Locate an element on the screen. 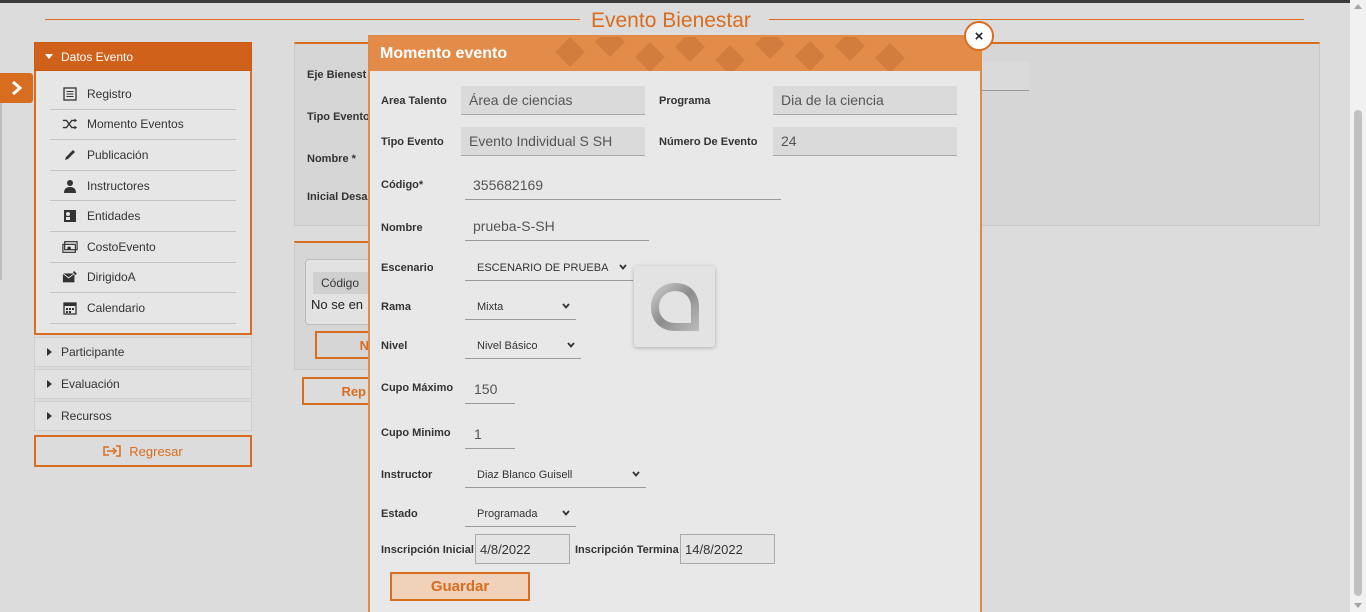  sign-out-icon is located at coordinates (112, 451).